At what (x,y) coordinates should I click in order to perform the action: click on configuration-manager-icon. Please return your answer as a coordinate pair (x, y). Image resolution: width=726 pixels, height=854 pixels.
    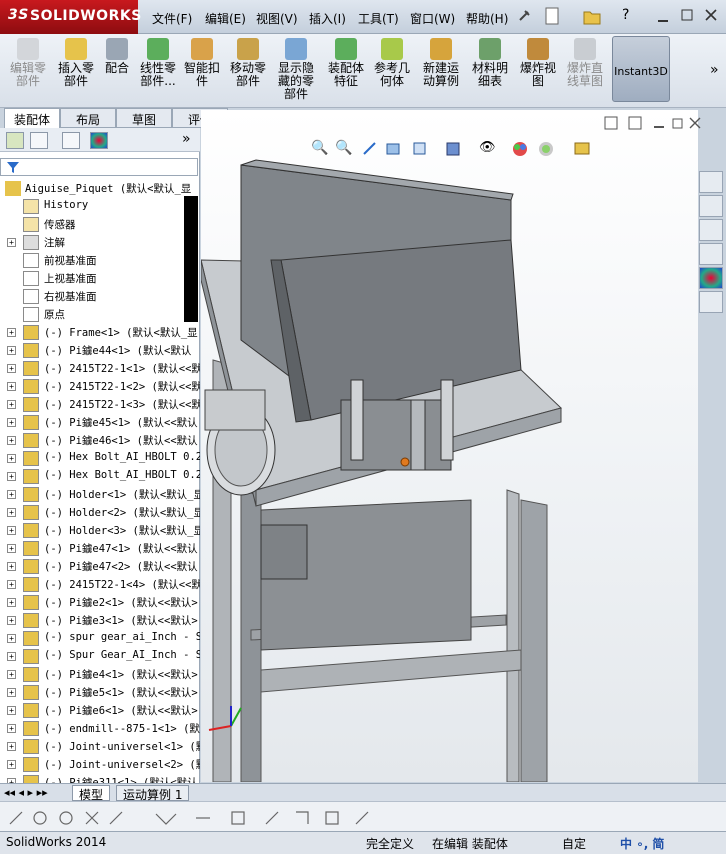
    Looking at the image, I should click on (71, 140).